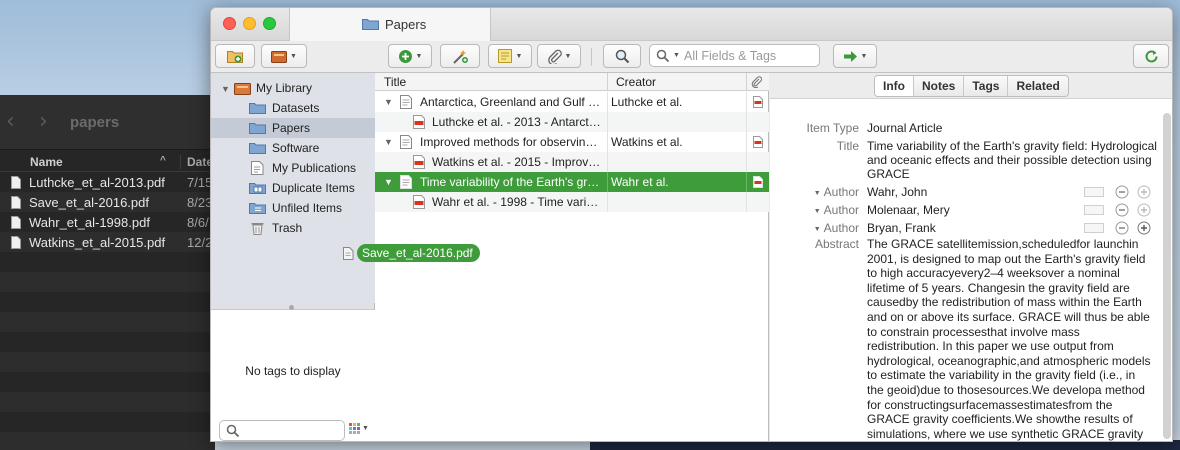 The image size is (1180, 450). What do you see at coordinates (971, 228) in the screenshot?
I see `author-row: ▼ Author Bryan, Frank` at bounding box center [971, 228].